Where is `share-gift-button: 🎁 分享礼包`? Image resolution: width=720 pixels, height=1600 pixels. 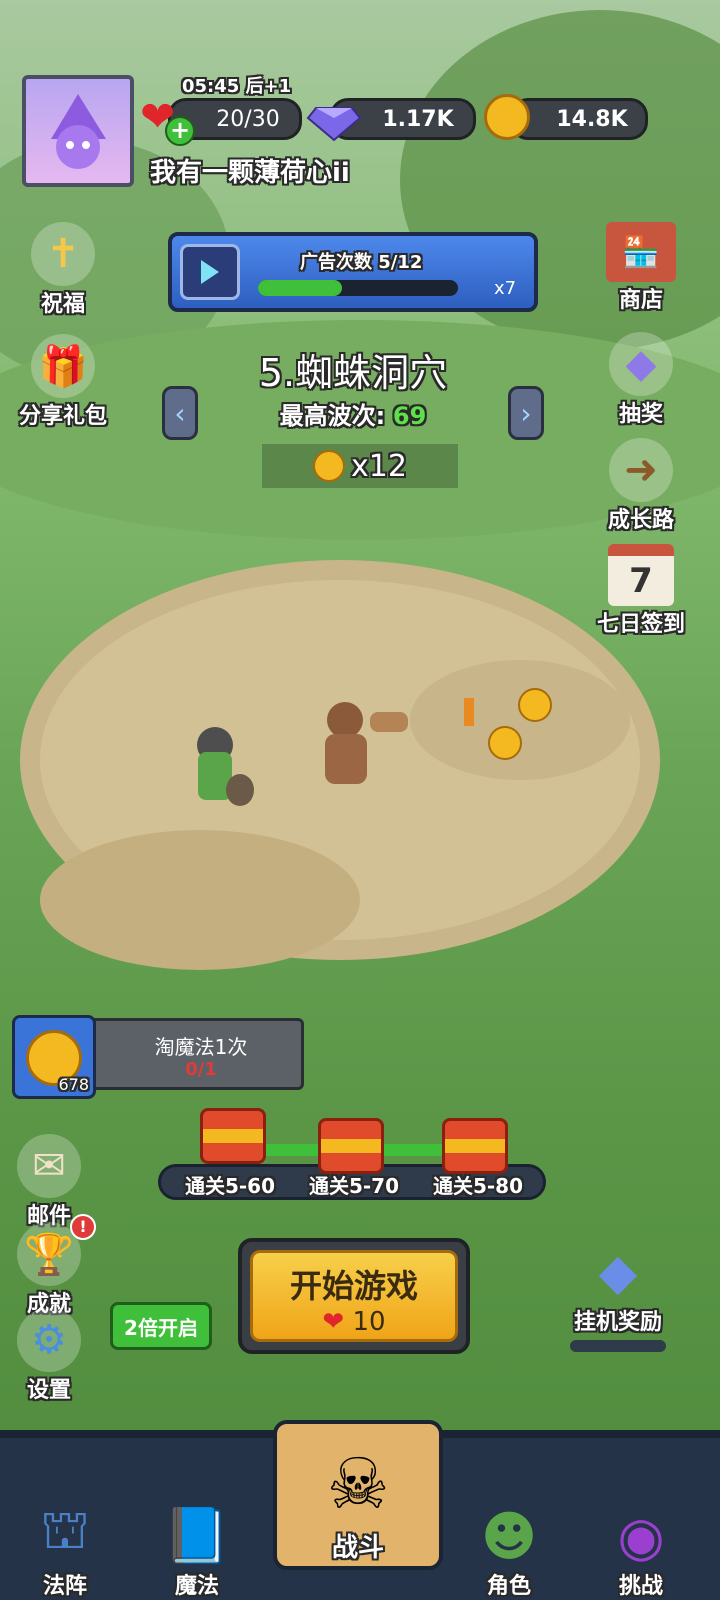
share-gift-button: 🎁 分享礼包 is located at coordinates (63, 382).